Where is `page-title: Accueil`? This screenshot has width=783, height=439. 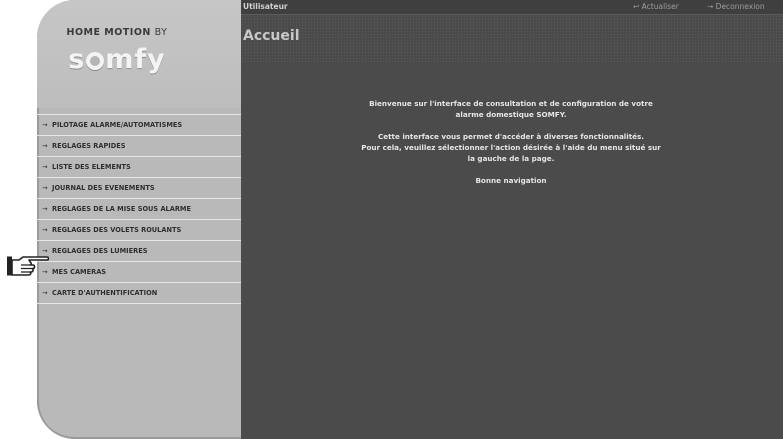
page-title: Accueil is located at coordinates (271, 36).